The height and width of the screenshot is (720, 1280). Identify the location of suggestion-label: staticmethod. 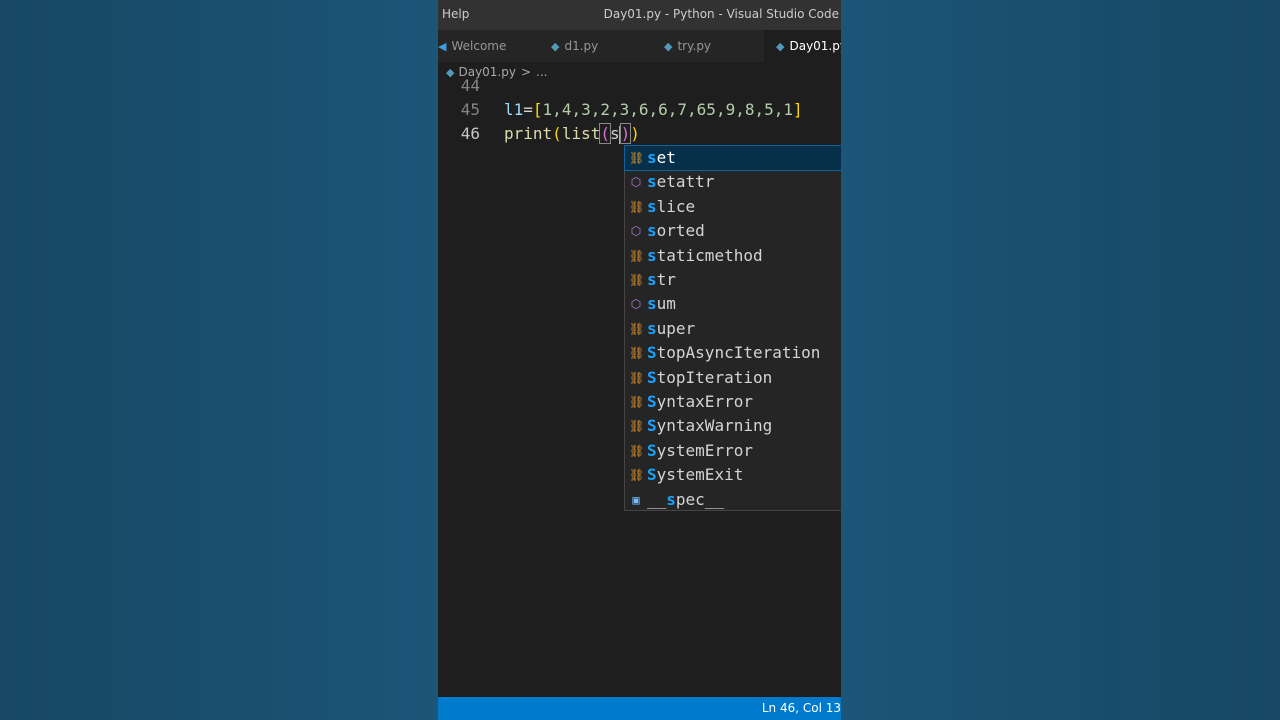
(705, 255).